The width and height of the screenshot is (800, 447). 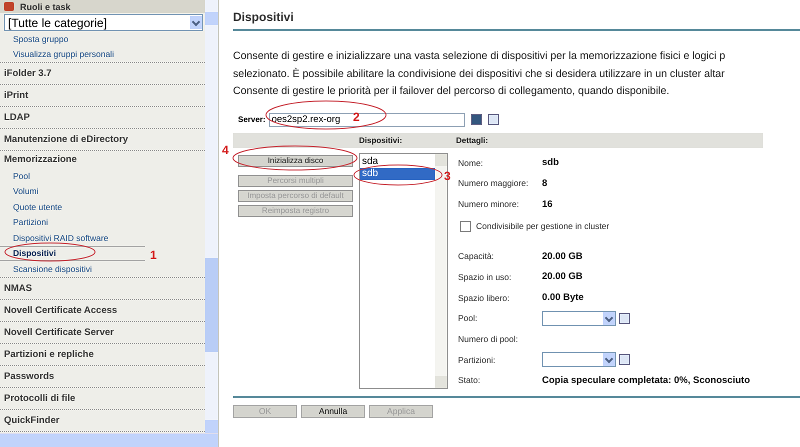 I want to click on category-heading: Manutenzione di eDirectory, so click(x=102, y=139).